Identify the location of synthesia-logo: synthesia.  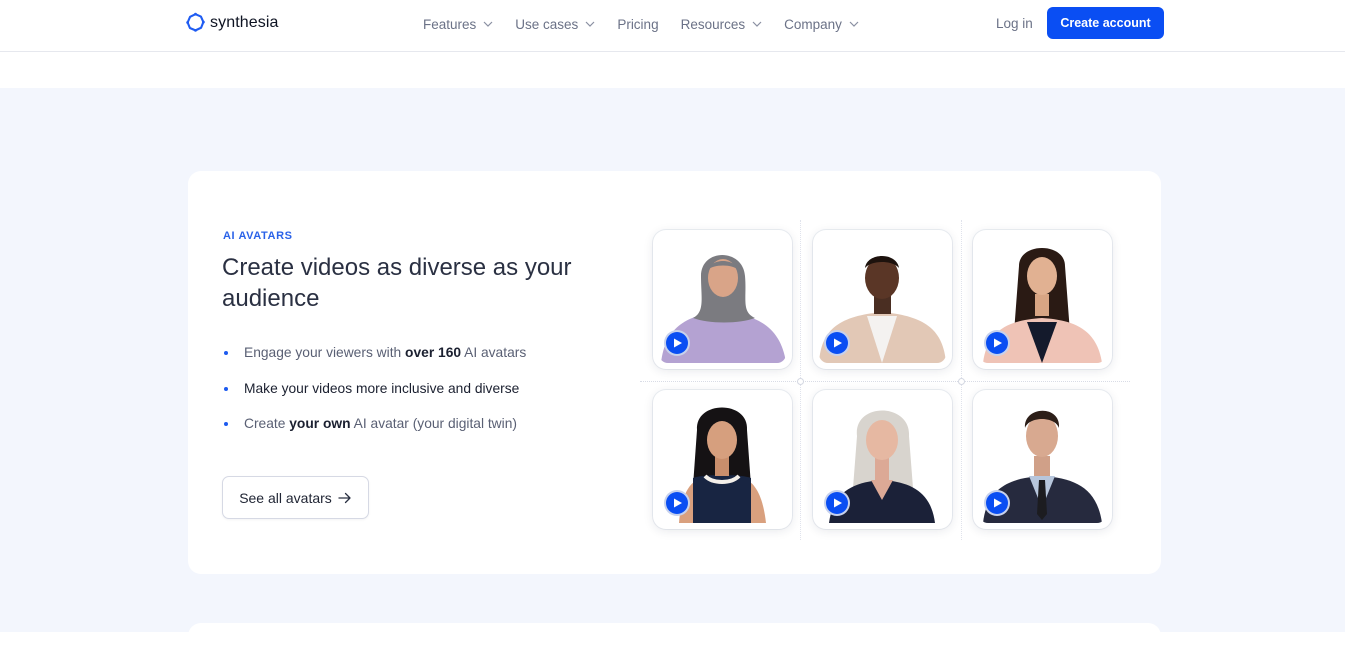
(232, 22).